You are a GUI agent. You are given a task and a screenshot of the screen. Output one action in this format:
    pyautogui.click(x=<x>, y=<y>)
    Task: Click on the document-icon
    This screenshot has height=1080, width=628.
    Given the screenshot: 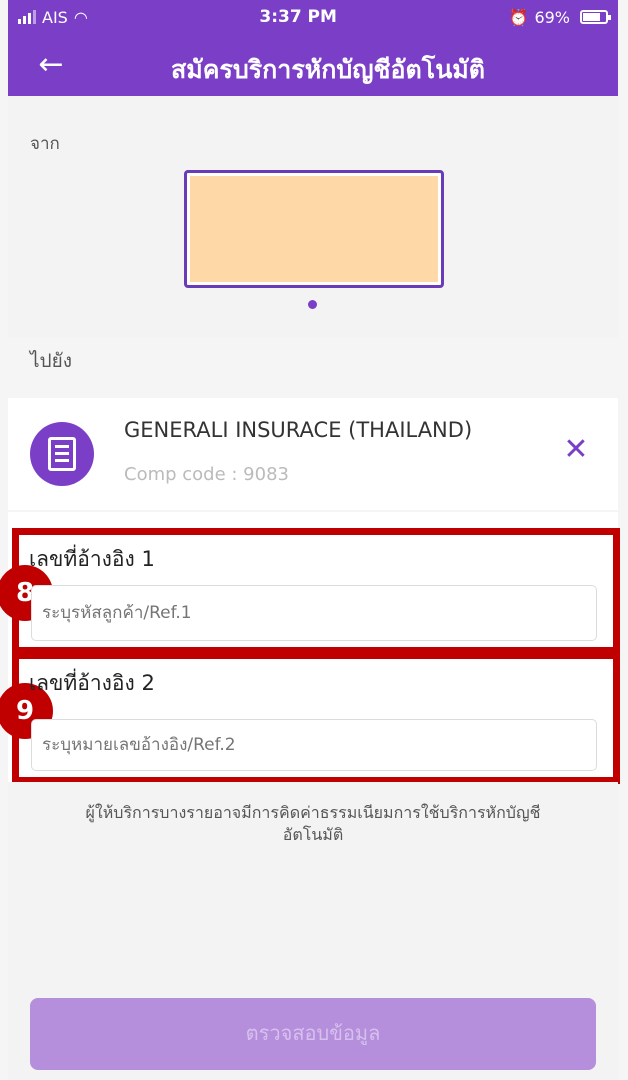 What is the action you would take?
    pyautogui.click(x=62, y=454)
    